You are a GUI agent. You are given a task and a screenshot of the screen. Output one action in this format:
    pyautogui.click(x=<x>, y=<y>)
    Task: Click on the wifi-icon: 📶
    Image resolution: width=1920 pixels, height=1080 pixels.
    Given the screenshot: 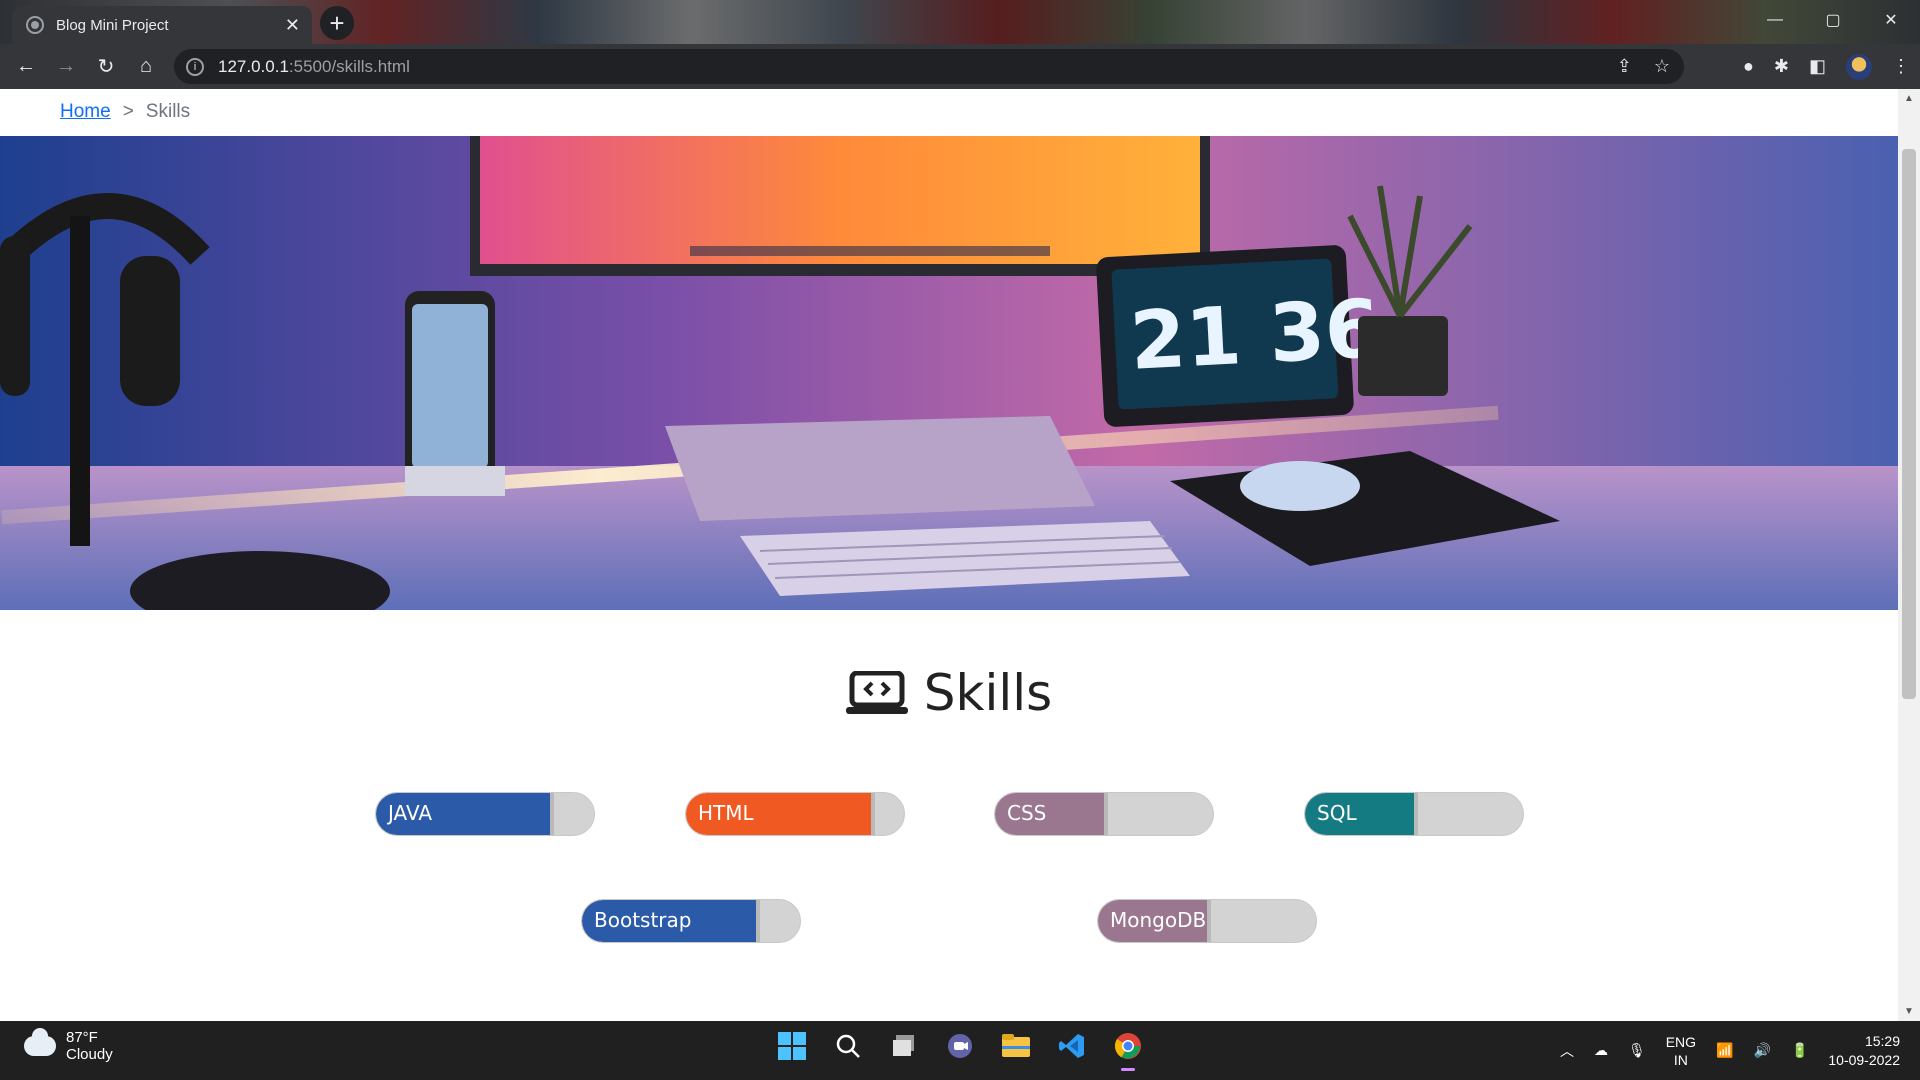 What is the action you would take?
    pyautogui.click(x=1724, y=1050)
    